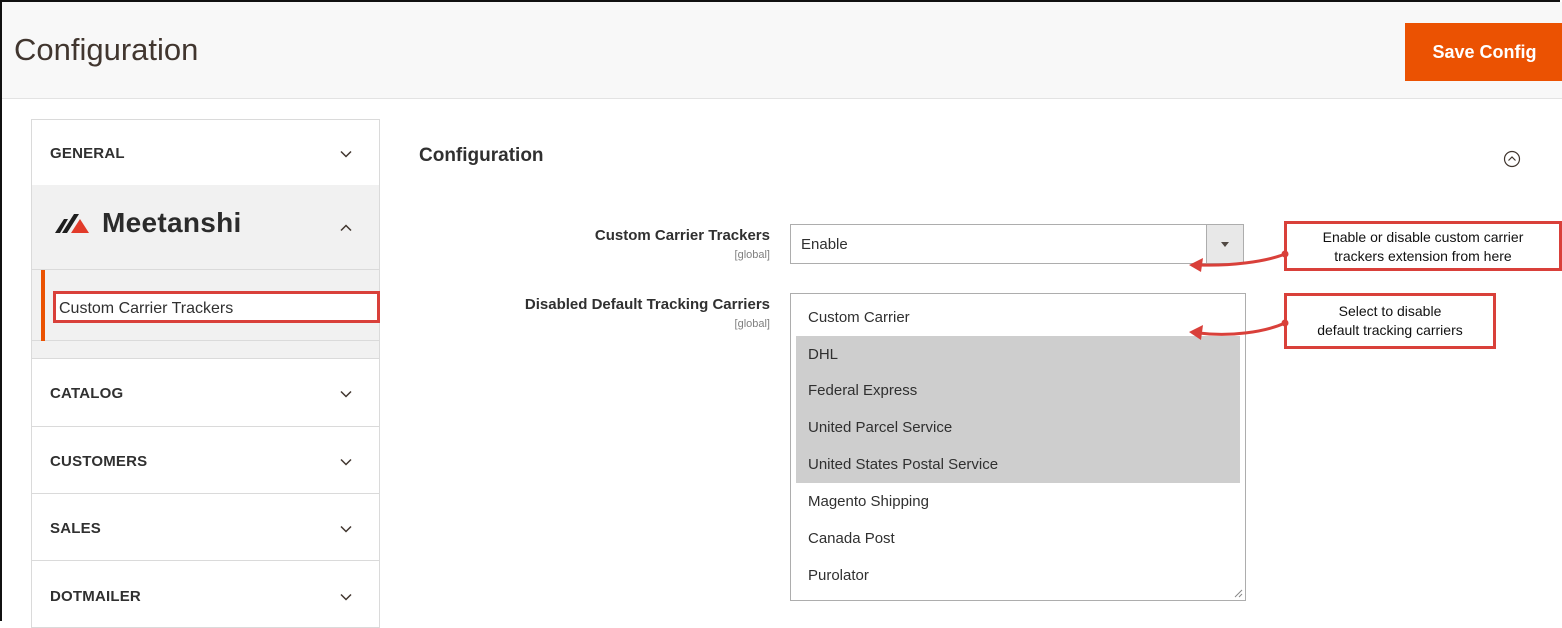 This screenshot has height=628, width=1562. What do you see at coordinates (1423, 237) in the screenshot?
I see `callout-line: Enable or disable custom carrier` at bounding box center [1423, 237].